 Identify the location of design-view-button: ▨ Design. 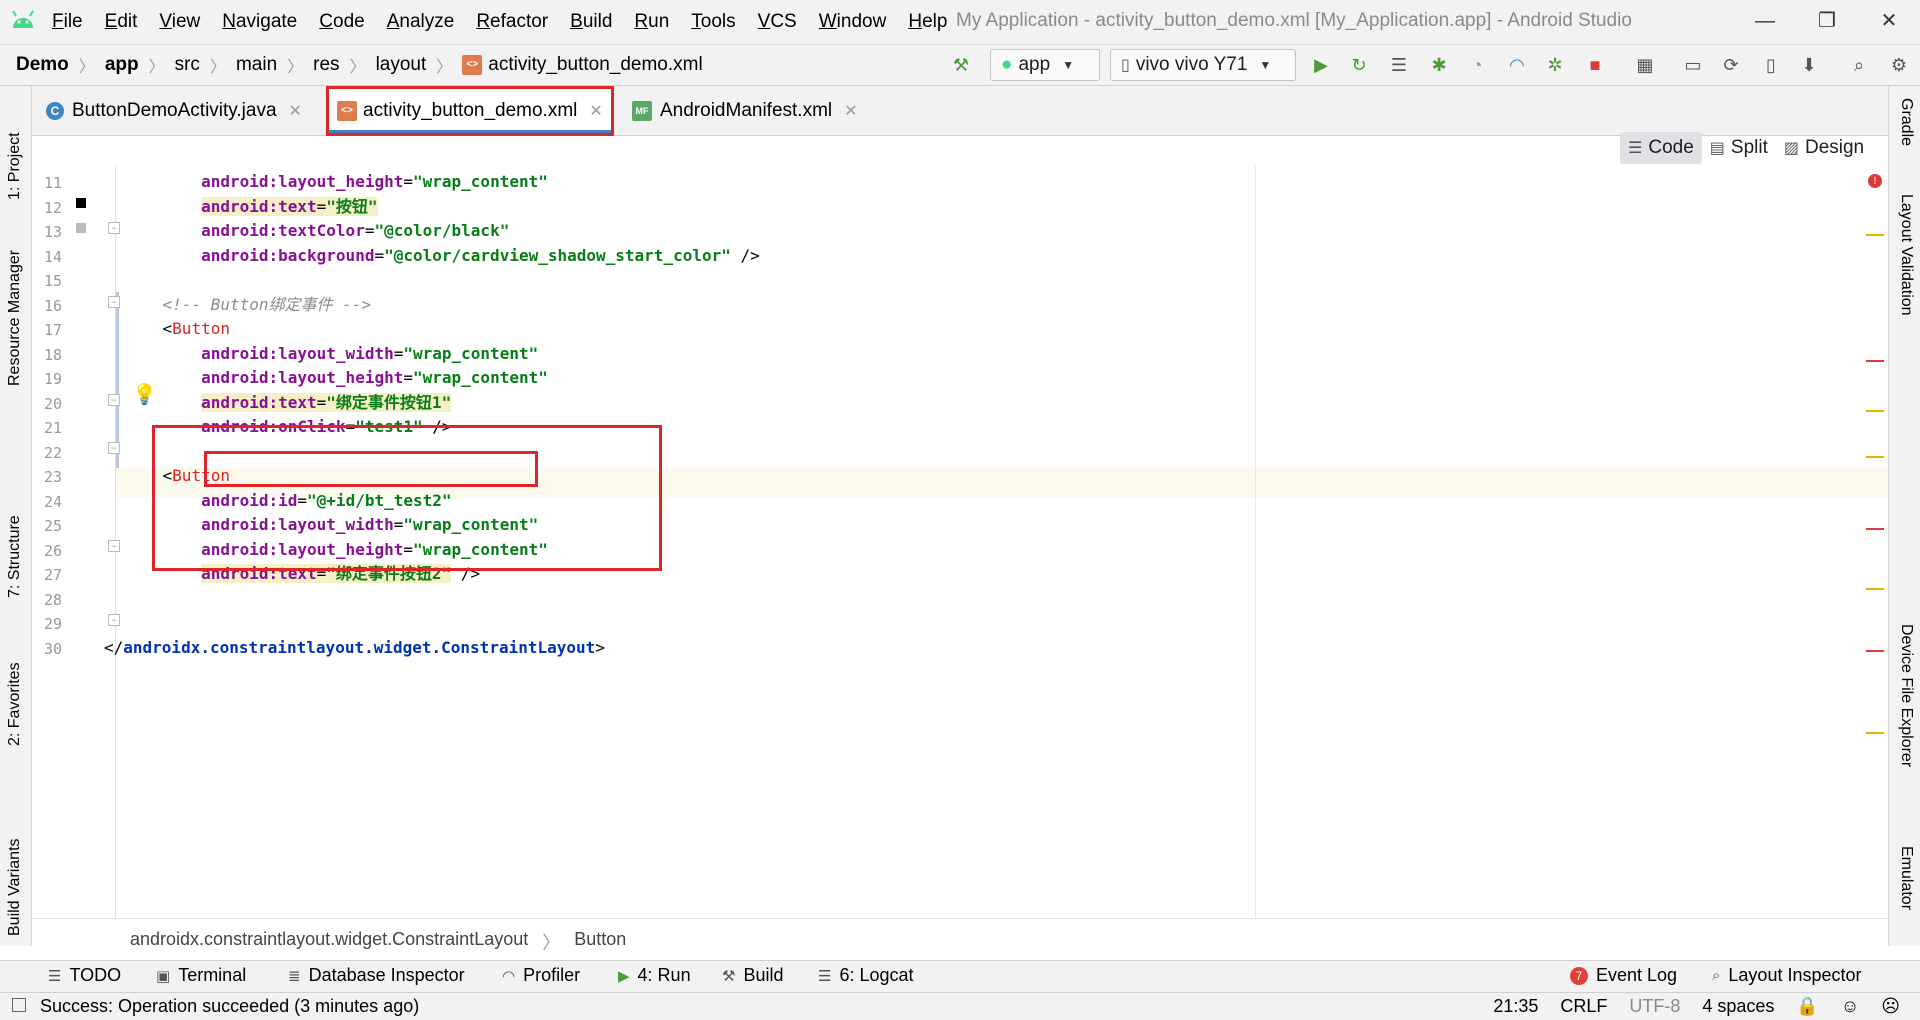
(1824, 148).